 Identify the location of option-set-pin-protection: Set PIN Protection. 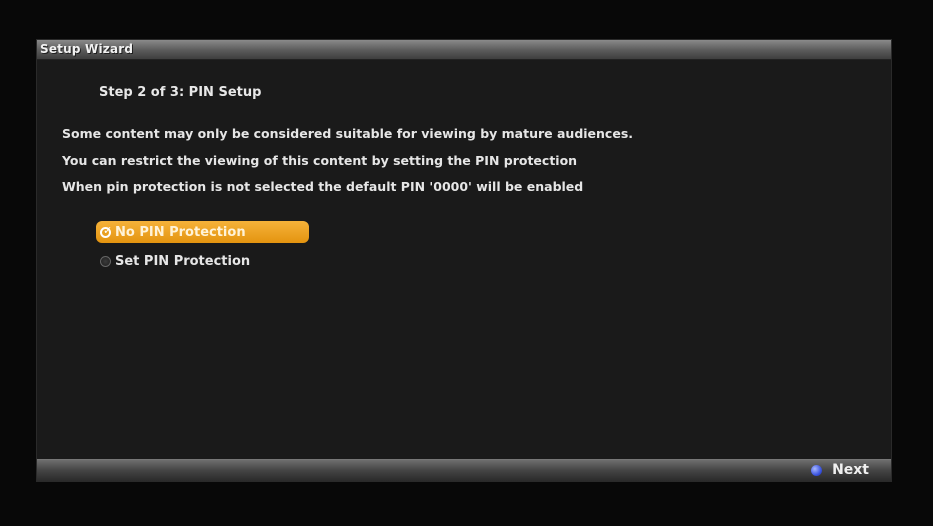
(202, 261).